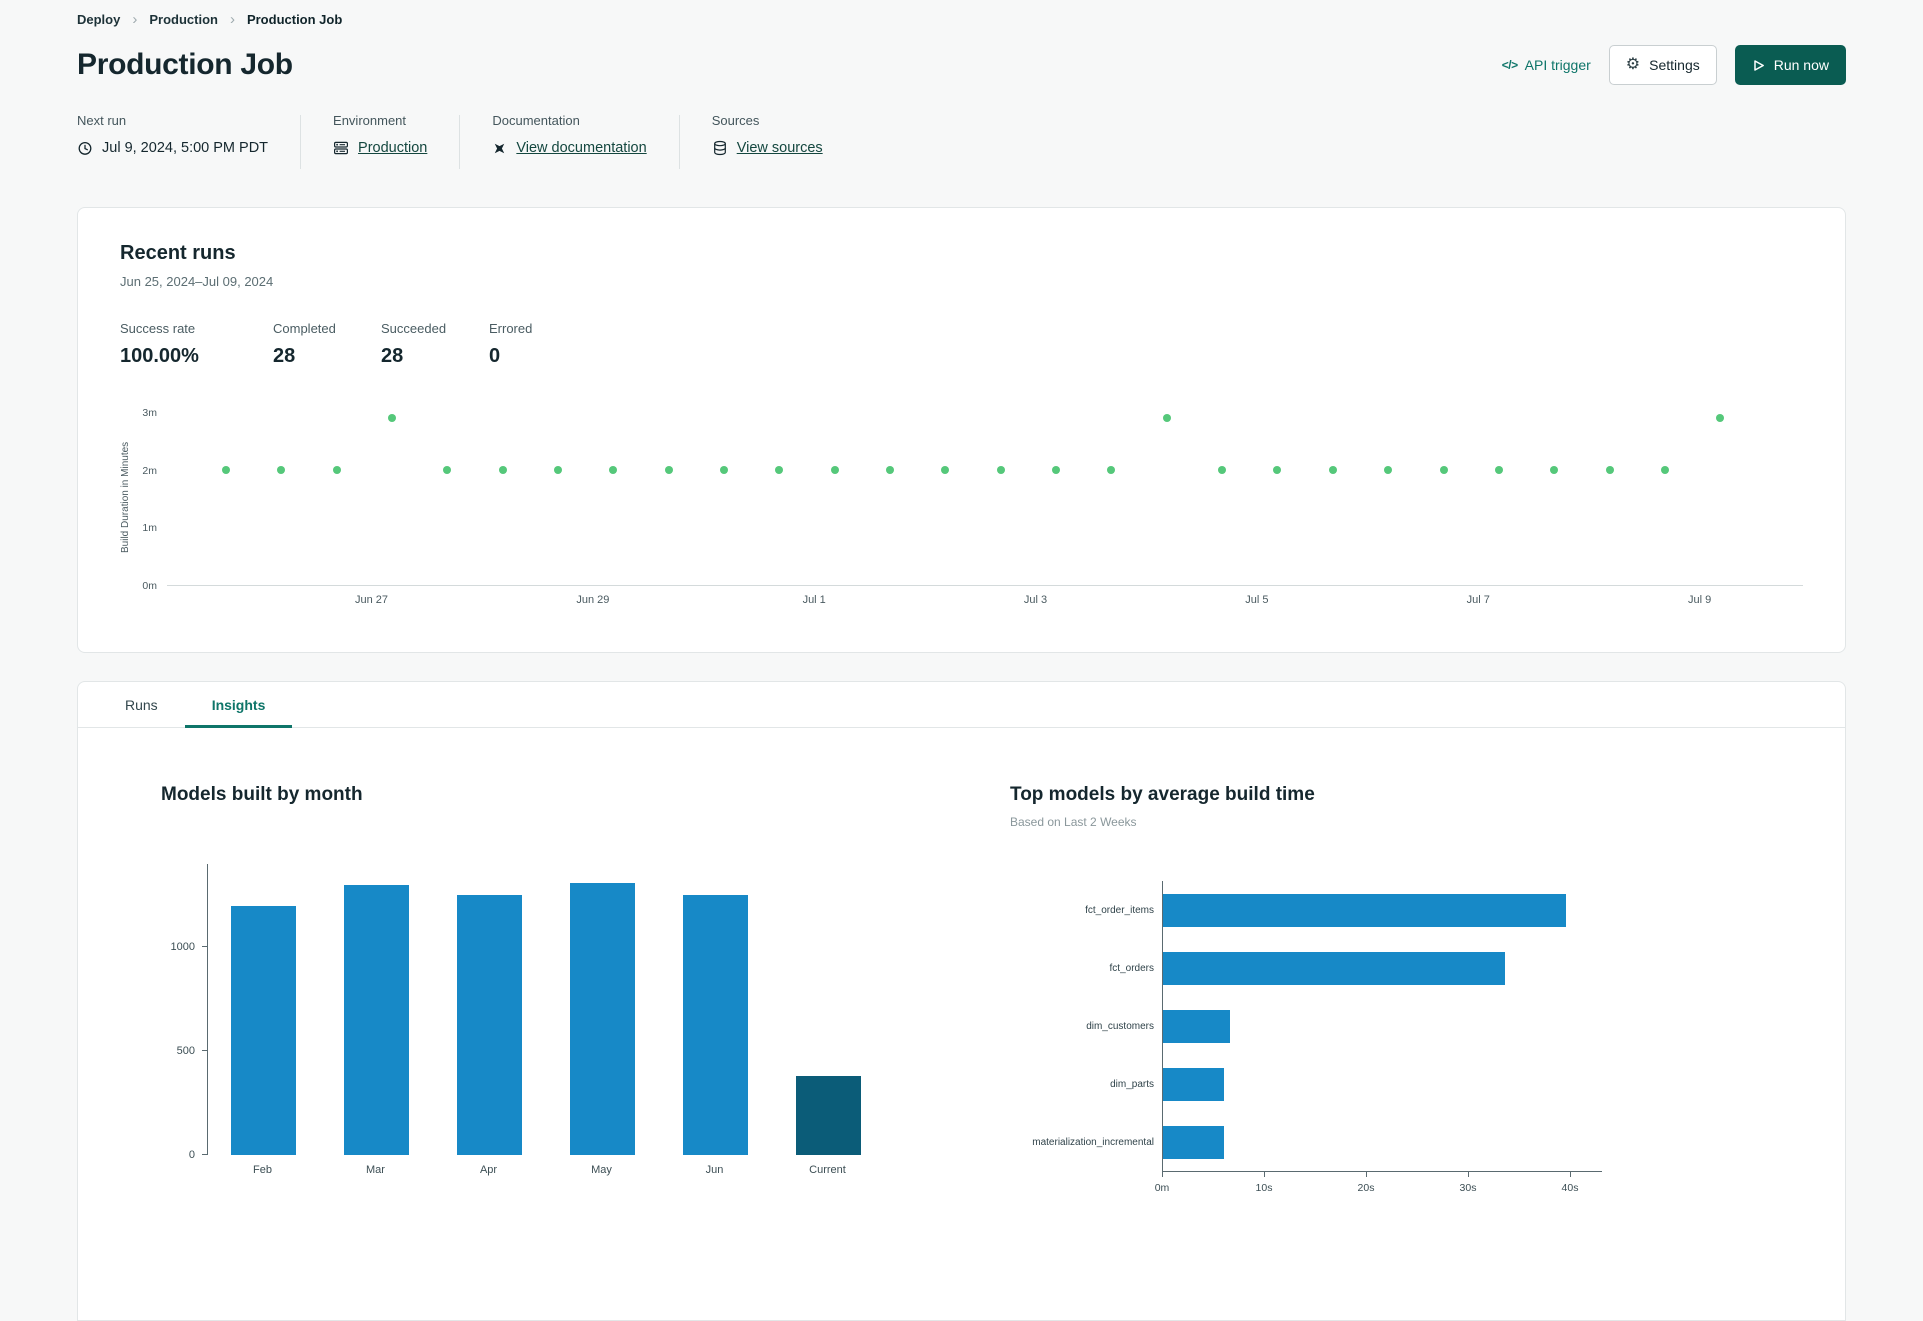  Describe the element at coordinates (183, 19) in the screenshot. I see `breadcrumb-production: Production` at that location.